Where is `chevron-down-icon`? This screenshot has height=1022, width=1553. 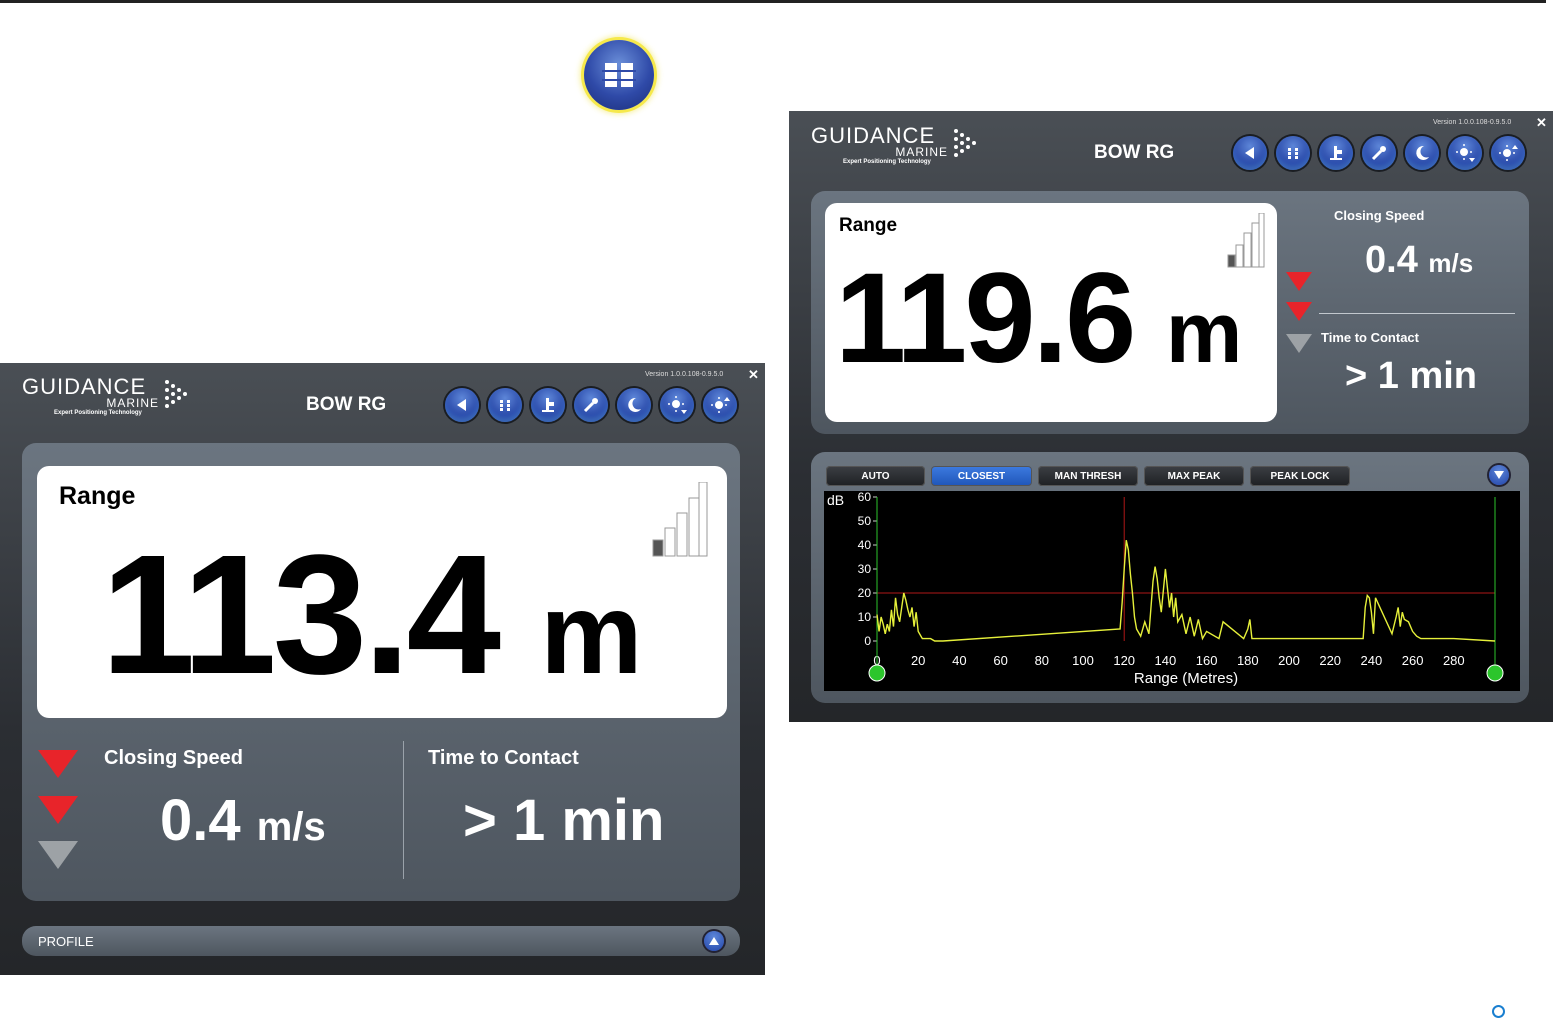 chevron-down-icon is located at coordinates (1499, 475).